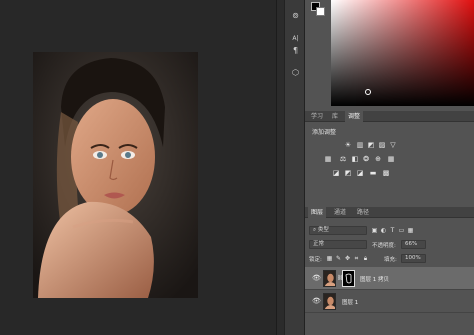  Describe the element at coordinates (295, 73) in the screenshot. I see `cube-3d-icon: ⬡` at that location.